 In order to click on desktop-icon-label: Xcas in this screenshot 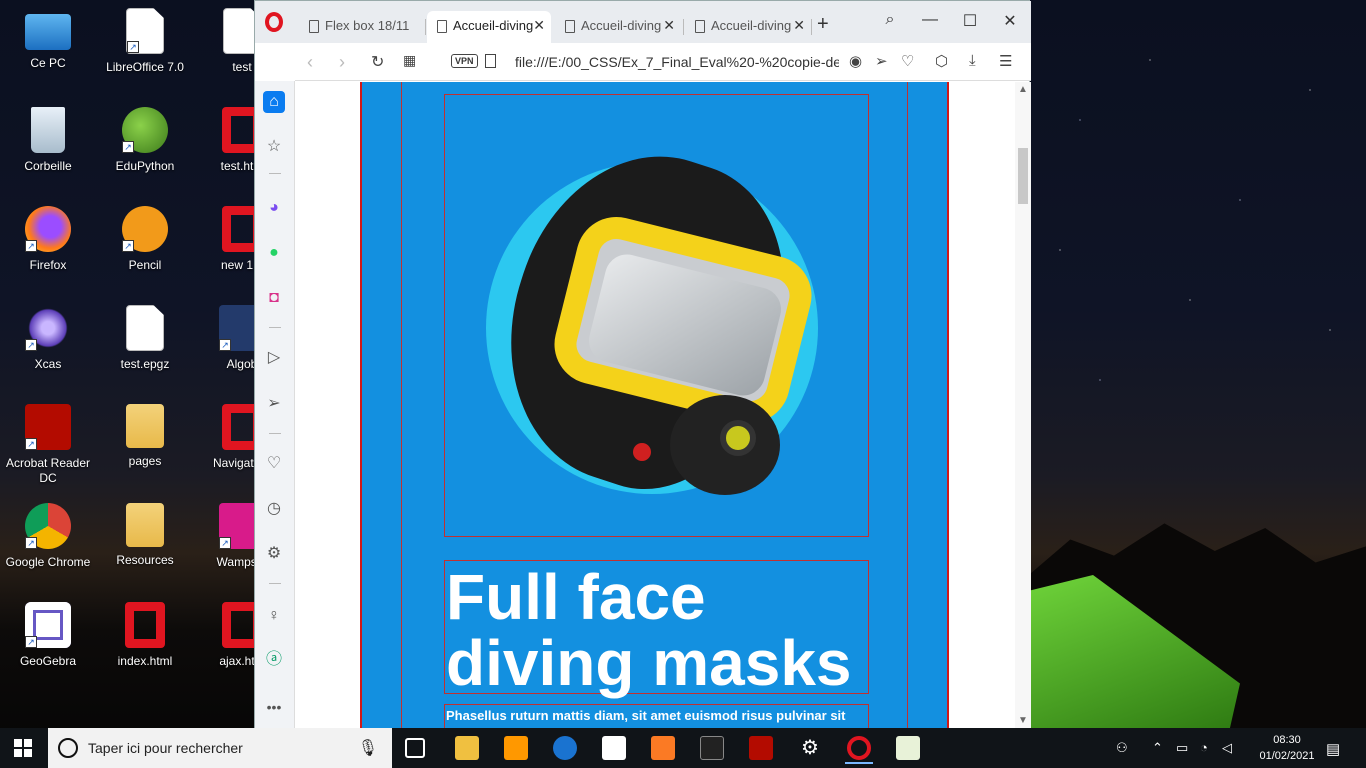, I will do `click(48, 364)`.